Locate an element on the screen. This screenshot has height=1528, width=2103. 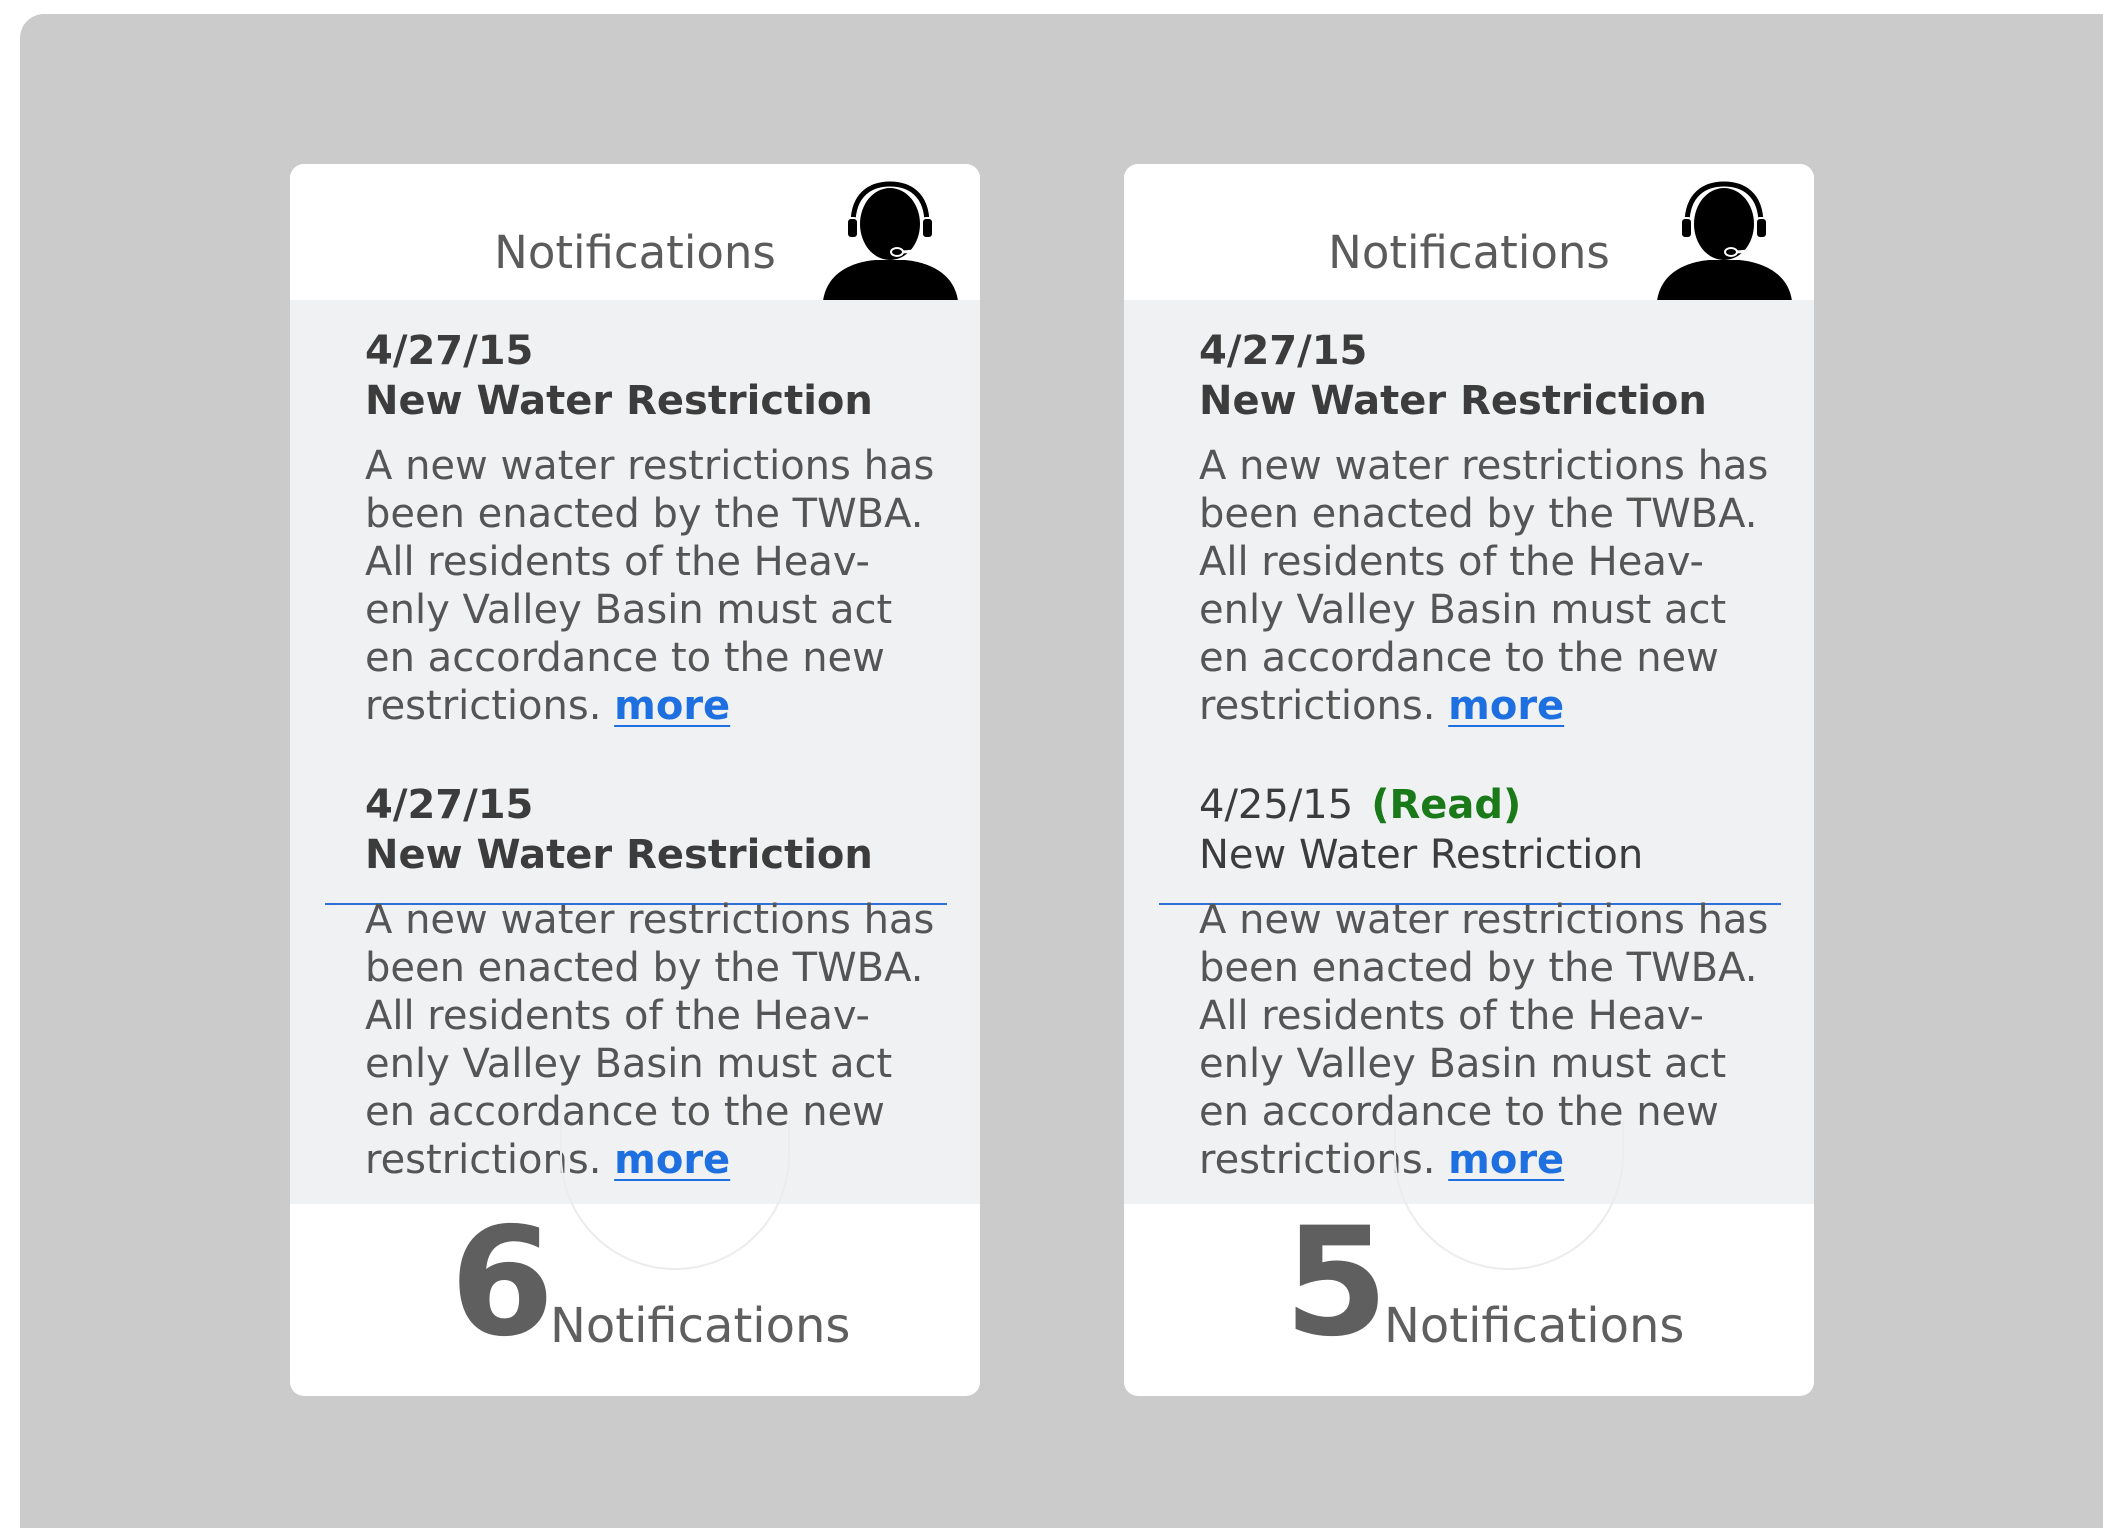
notification-count: 5 is located at coordinates (1336, 1283).